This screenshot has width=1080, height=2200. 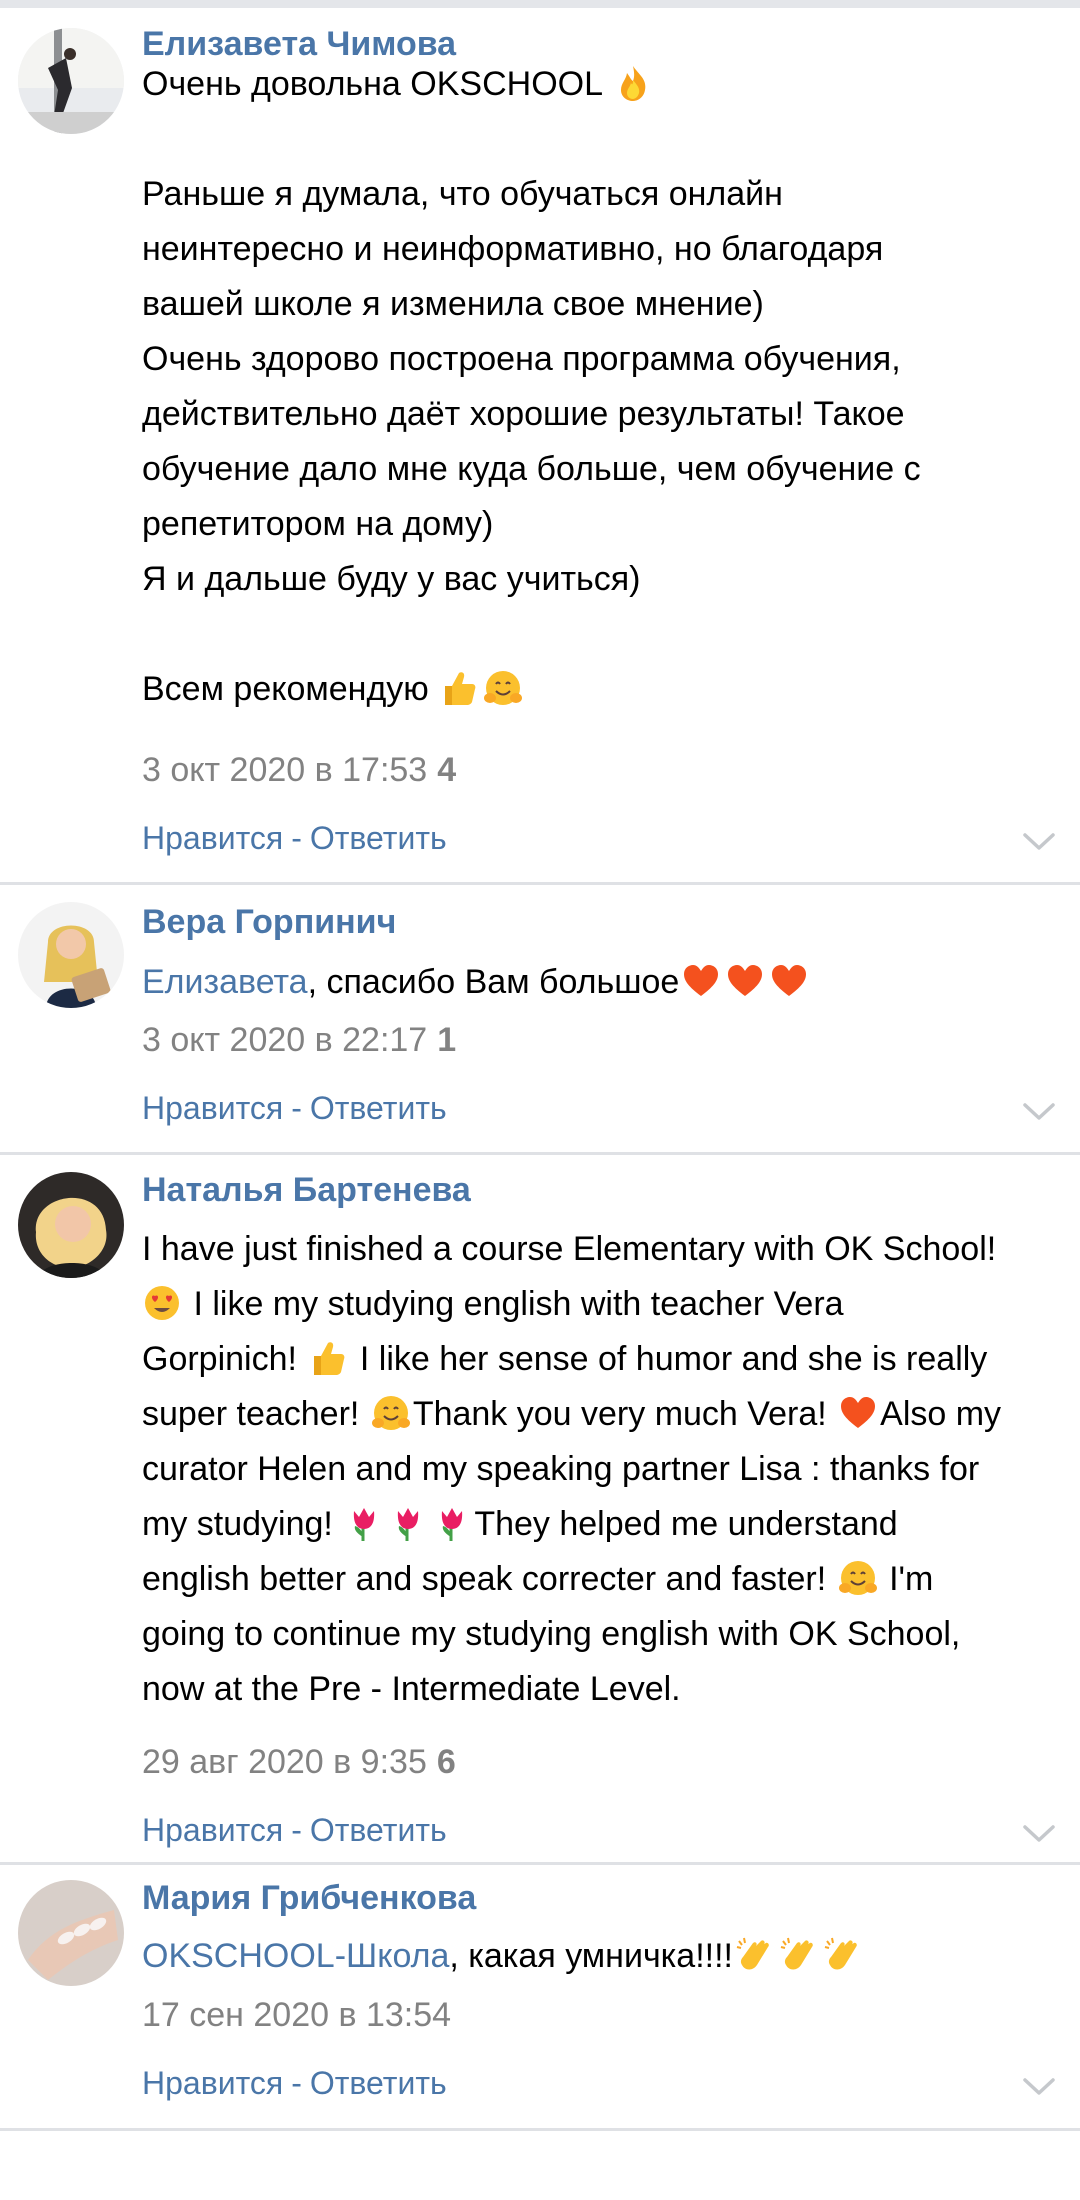 I want to click on comment-line: Всем рекомендую, so click(x=285, y=689).